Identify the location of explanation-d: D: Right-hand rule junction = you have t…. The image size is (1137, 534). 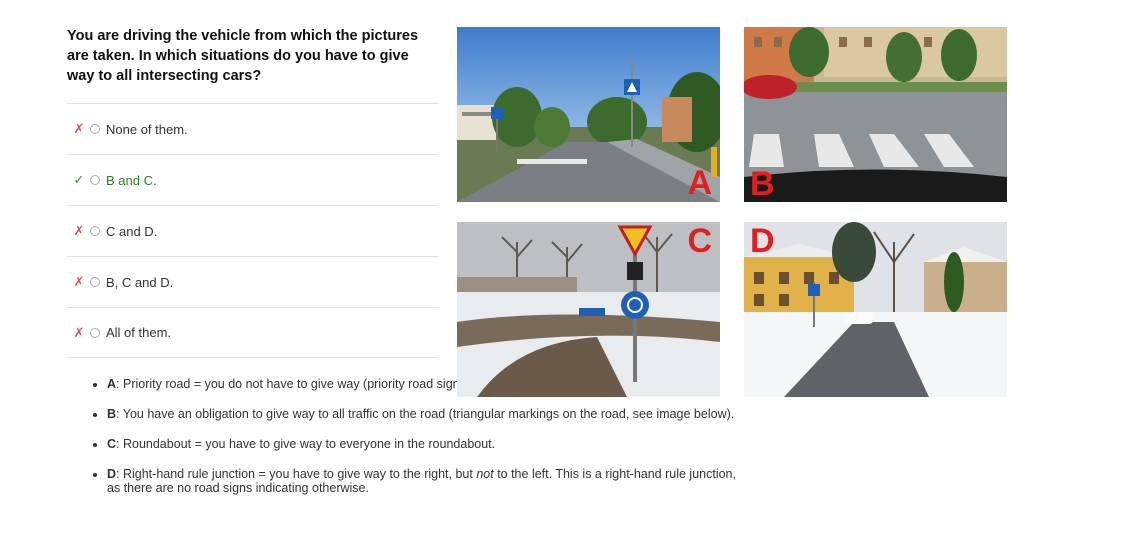
(427, 481).